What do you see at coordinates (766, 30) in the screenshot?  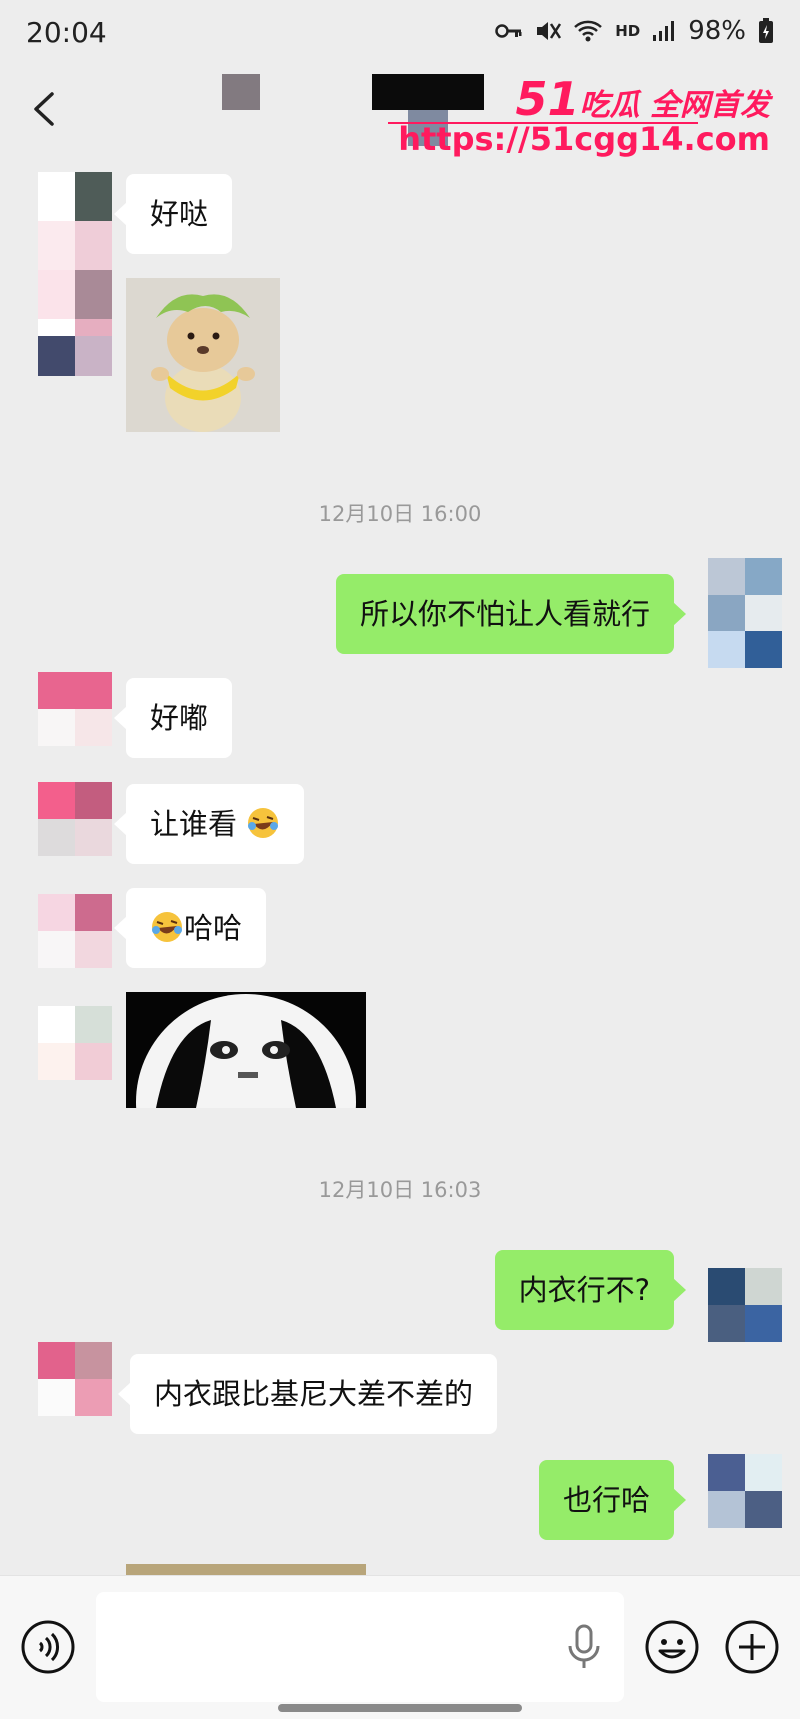 I see `battery-icon` at bounding box center [766, 30].